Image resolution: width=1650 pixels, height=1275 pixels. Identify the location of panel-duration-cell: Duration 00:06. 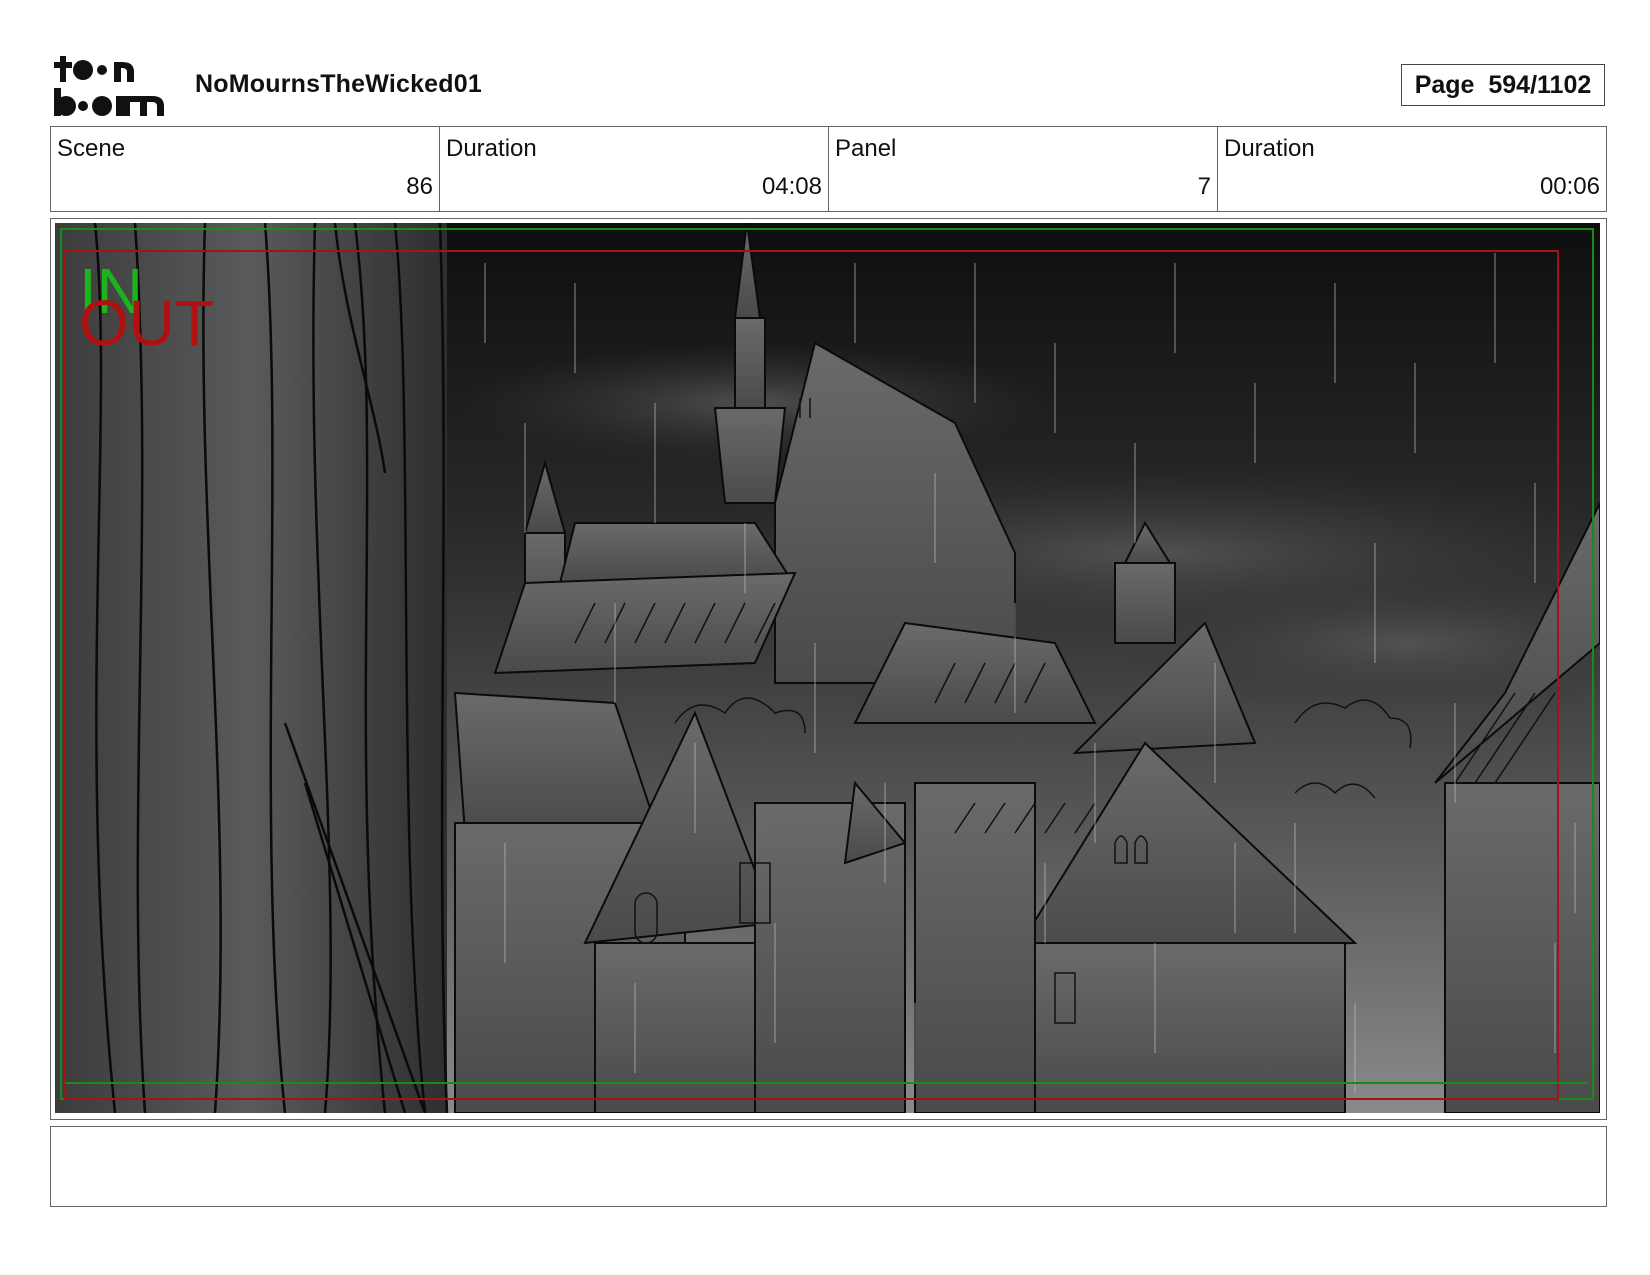
(1412, 169).